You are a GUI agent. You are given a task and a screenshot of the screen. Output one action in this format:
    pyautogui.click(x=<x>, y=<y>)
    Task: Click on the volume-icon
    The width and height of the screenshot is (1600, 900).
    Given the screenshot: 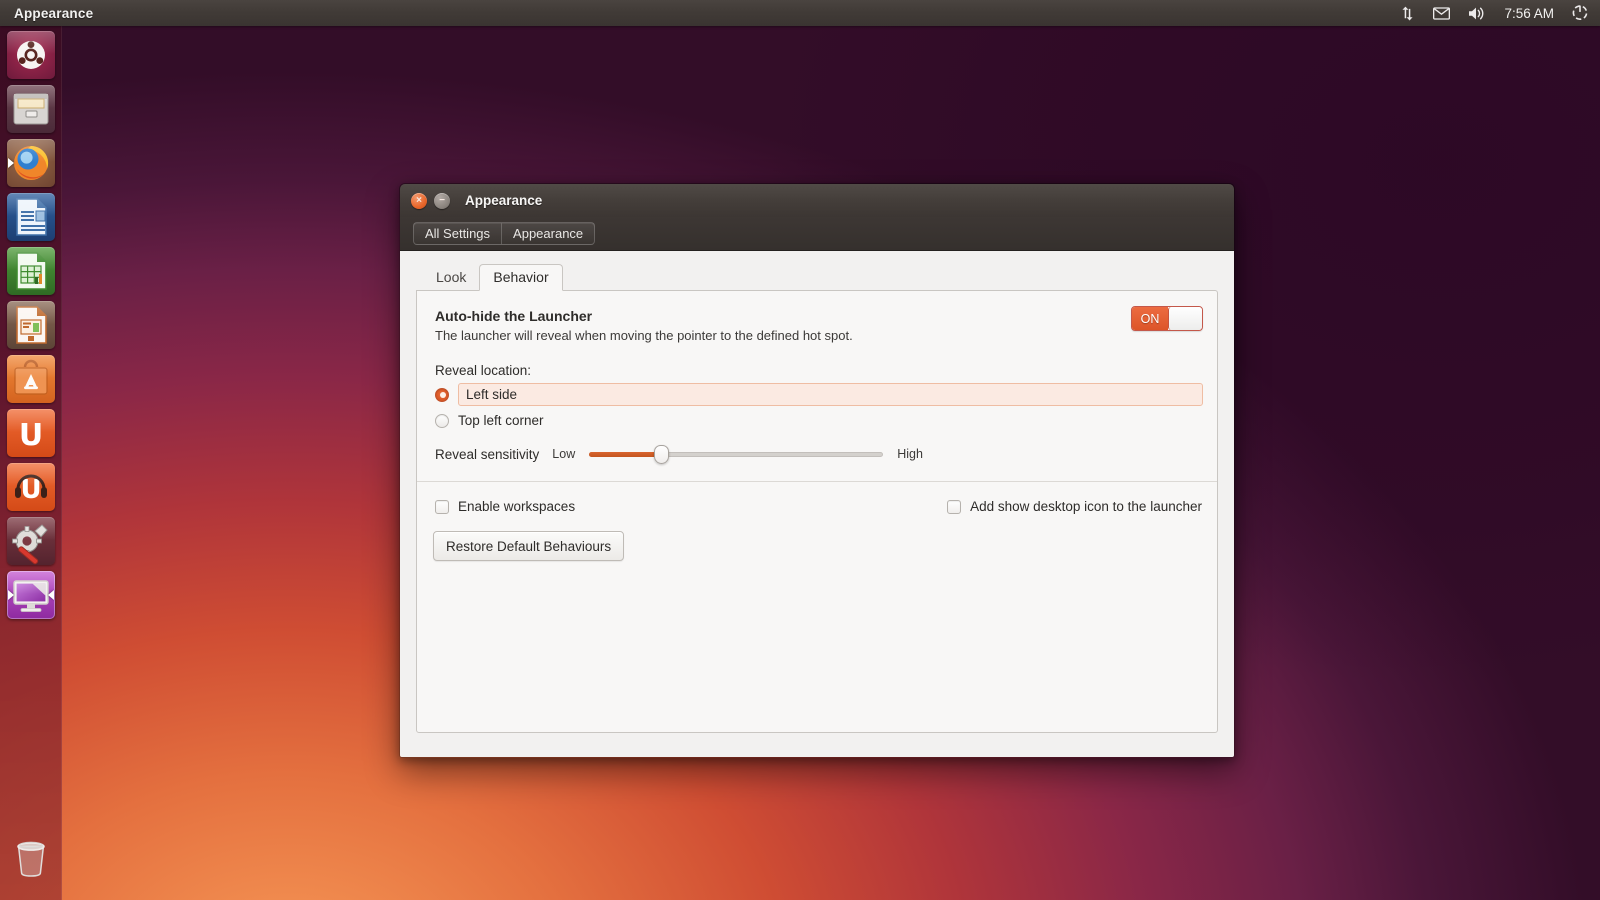 What is the action you would take?
    pyautogui.click(x=1477, y=13)
    